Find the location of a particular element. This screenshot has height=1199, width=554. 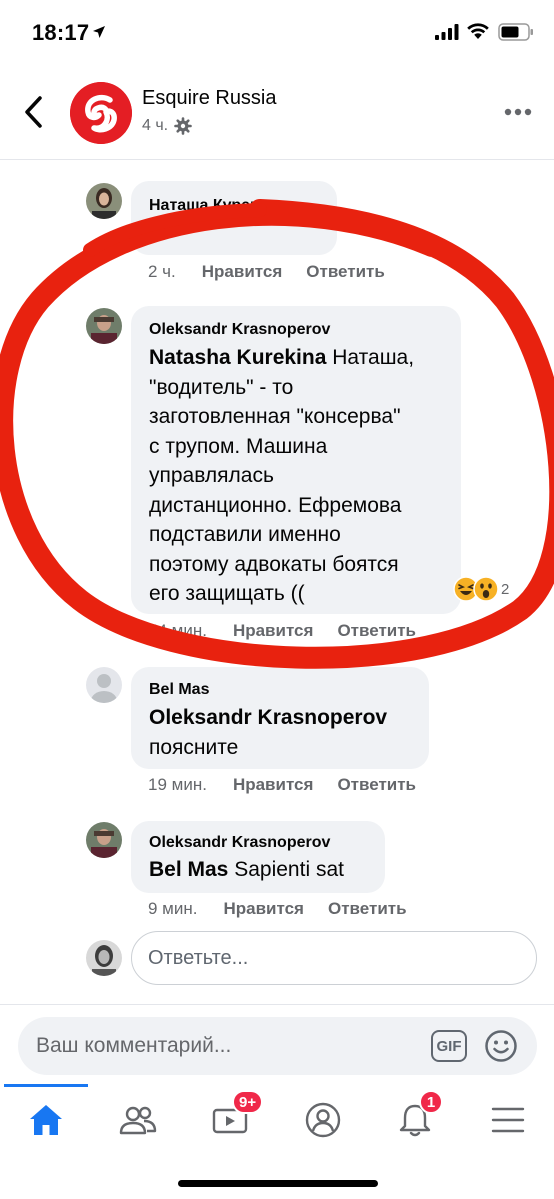

mention-link: Natasha Kurekina is located at coordinates (237, 357).